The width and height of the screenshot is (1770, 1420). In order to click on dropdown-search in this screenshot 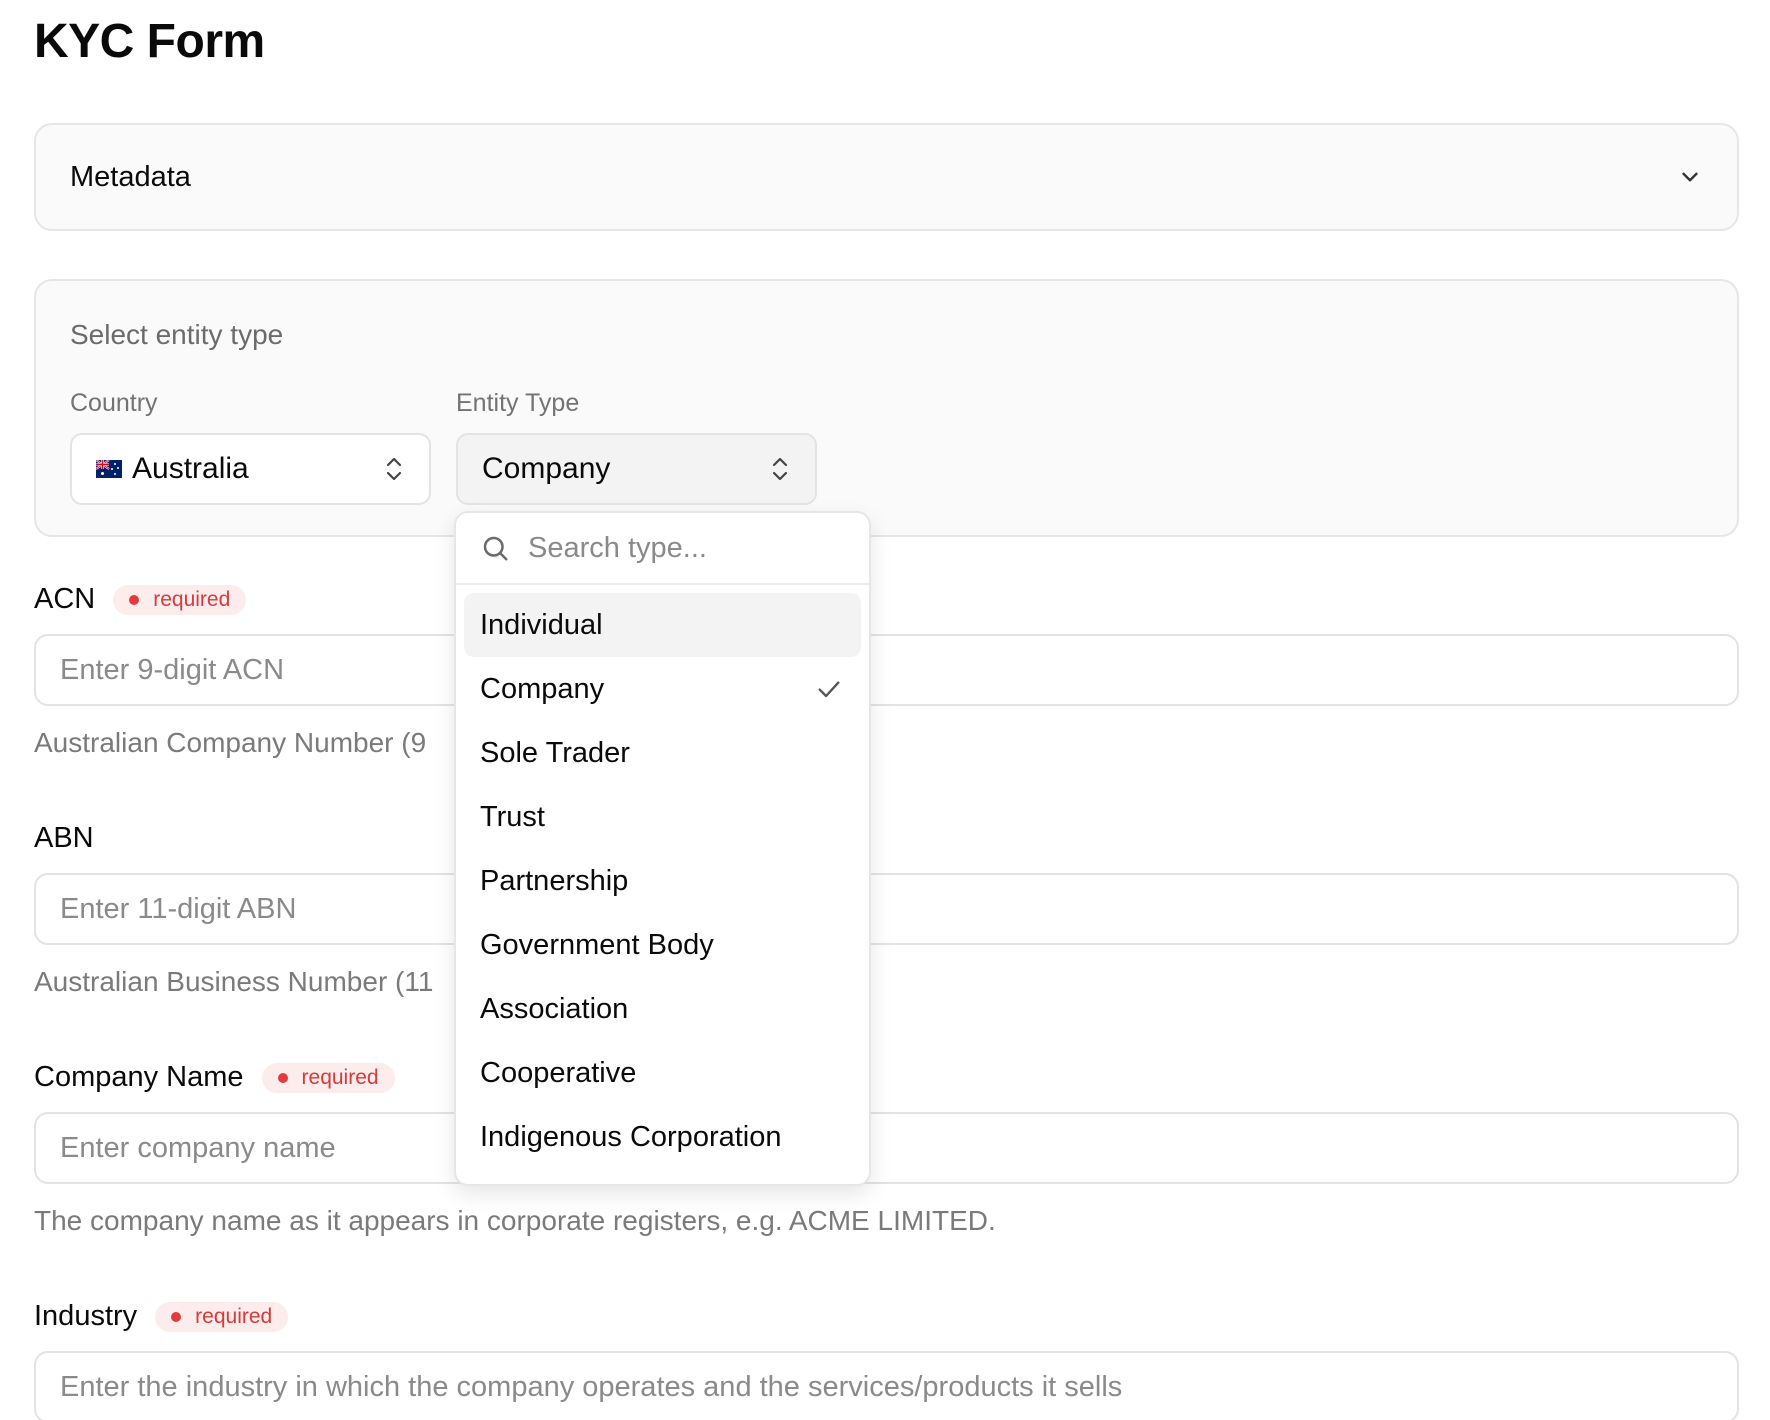, I will do `click(662, 549)`.